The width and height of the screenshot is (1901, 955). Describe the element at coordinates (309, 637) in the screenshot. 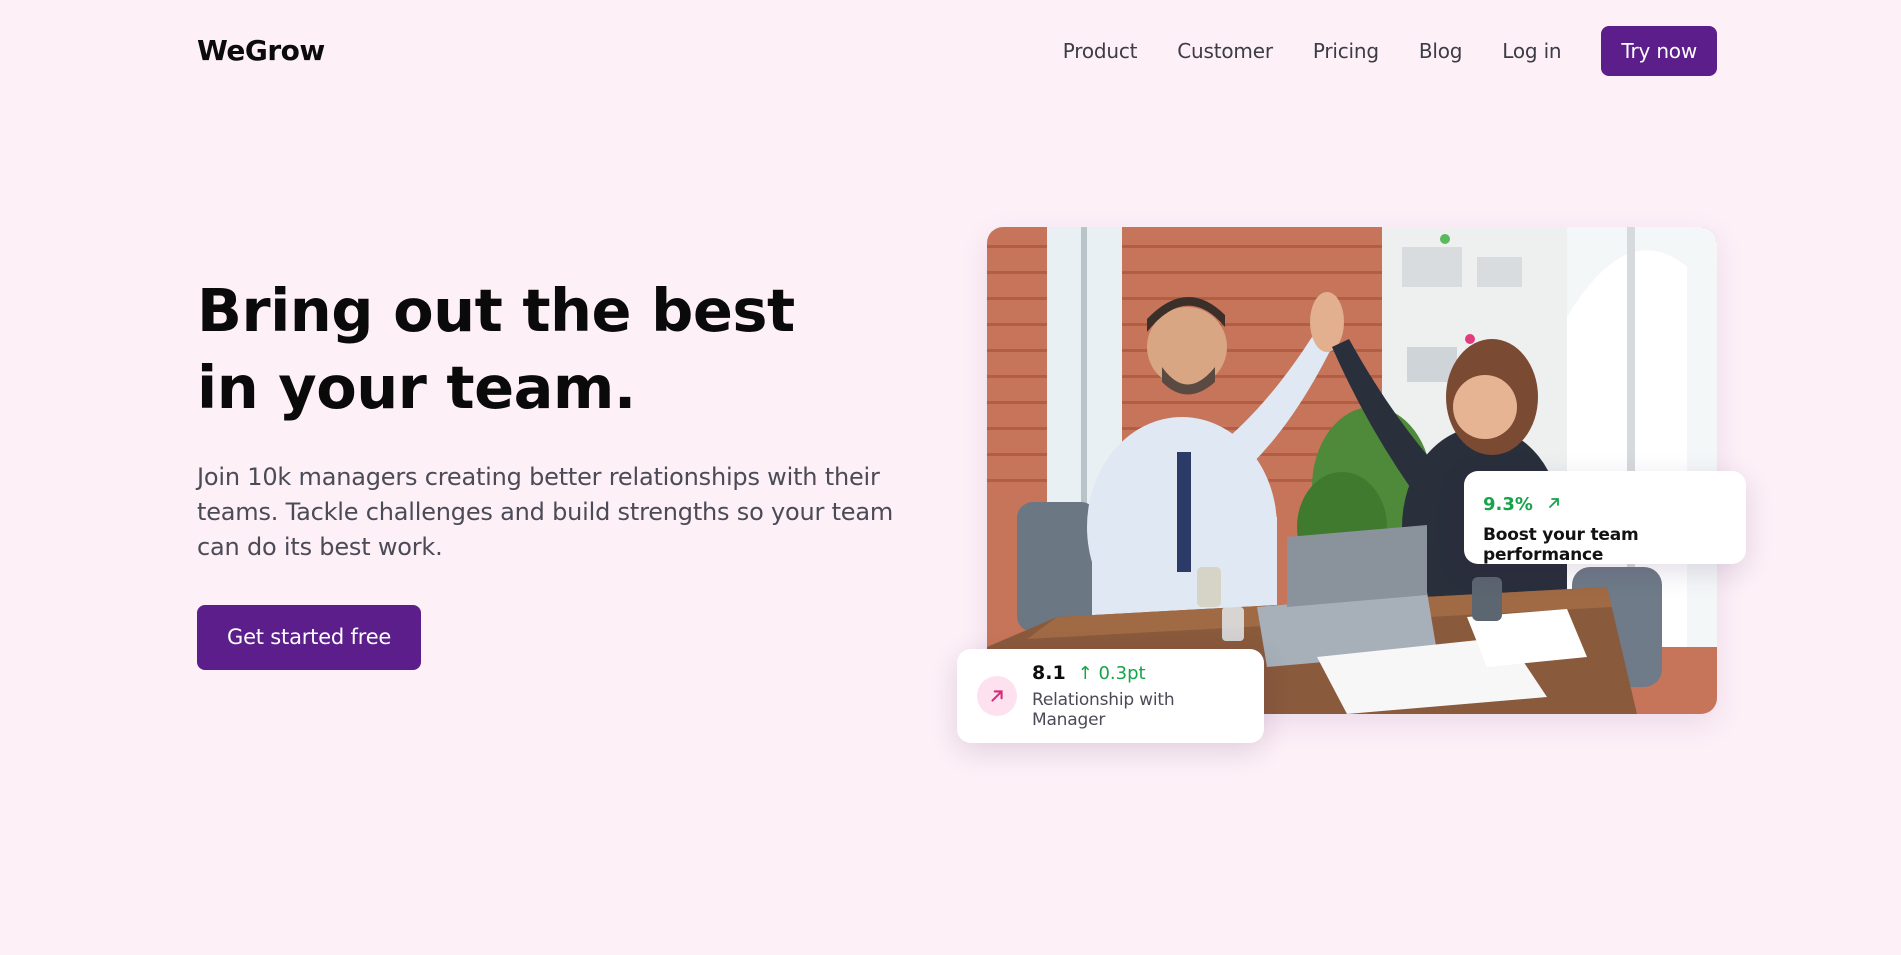

I see `get-started-button: Get started free` at that location.